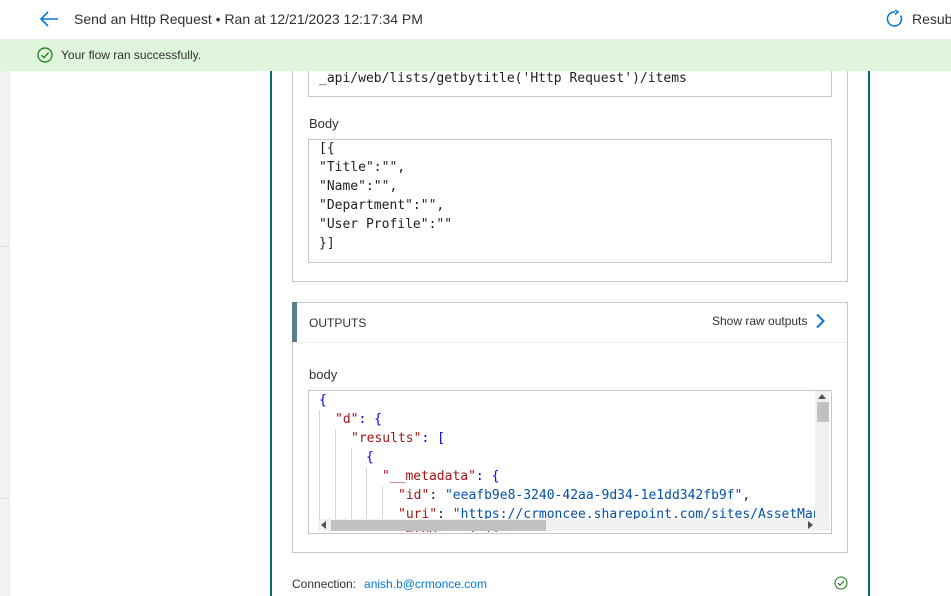 This screenshot has width=951, height=596. What do you see at coordinates (358, 419) in the screenshot?
I see `code-line: "d": {` at bounding box center [358, 419].